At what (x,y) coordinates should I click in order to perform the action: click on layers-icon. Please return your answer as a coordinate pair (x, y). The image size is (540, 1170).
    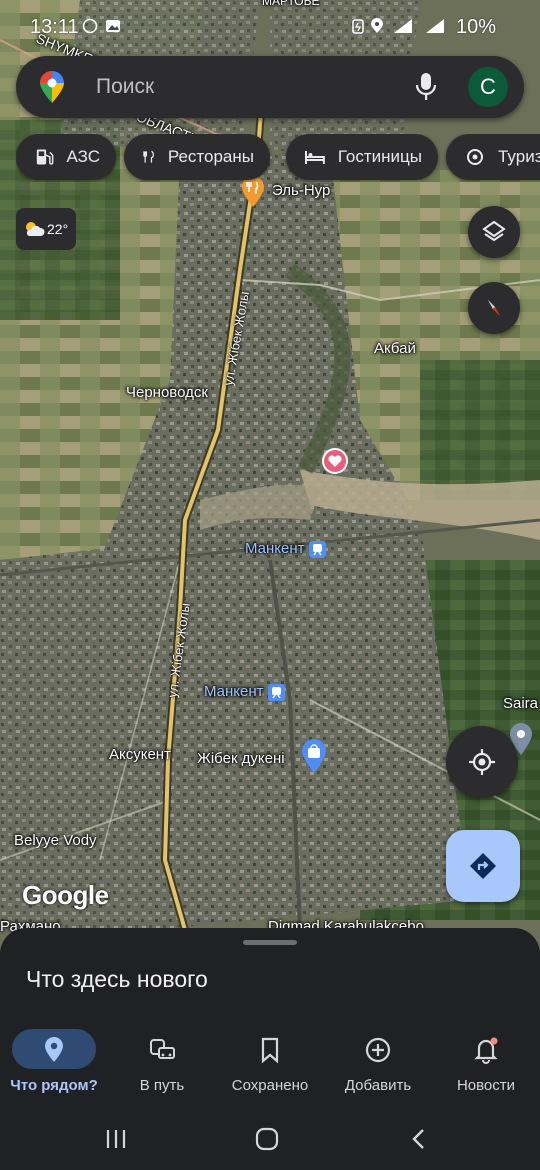
    Looking at the image, I should click on (494, 231).